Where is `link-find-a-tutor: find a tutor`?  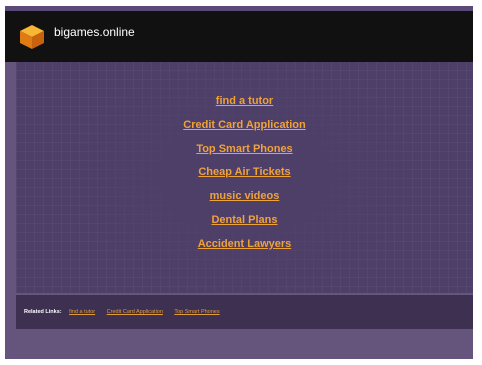
link-find-a-tutor: find a tutor is located at coordinates (244, 106).